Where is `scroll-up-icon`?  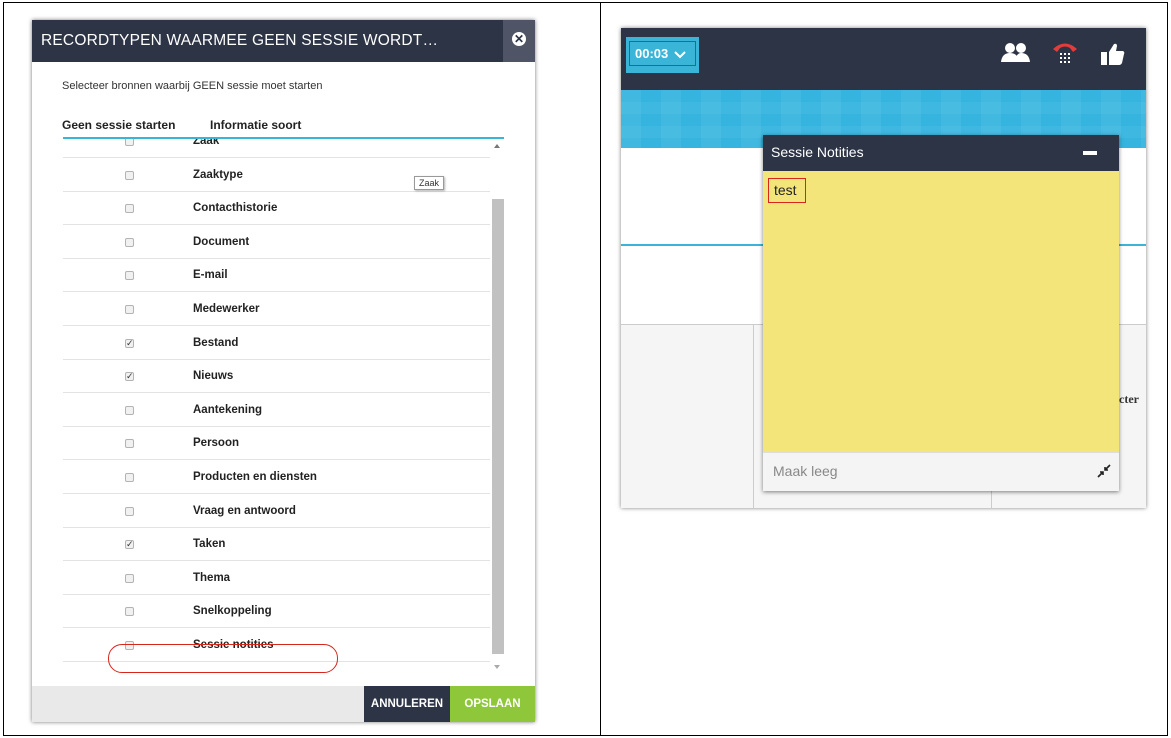
scroll-up-icon is located at coordinates (497, 146).